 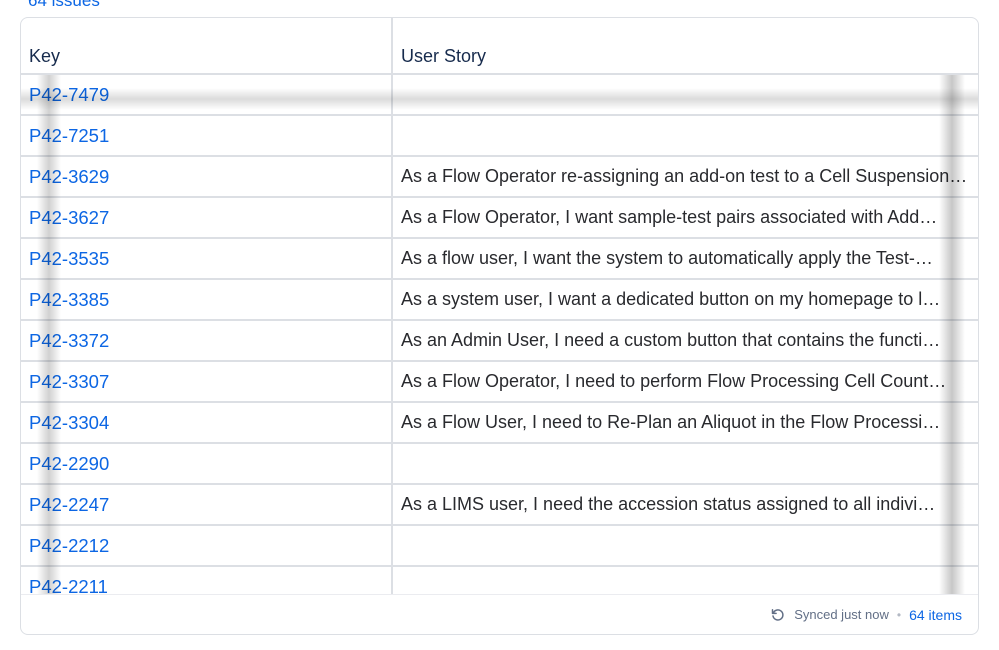 What do you see at coordinates (69, 463) in the screenshot?
I see `issue-key-link: P42-2290` at bounding box center [69, 463].